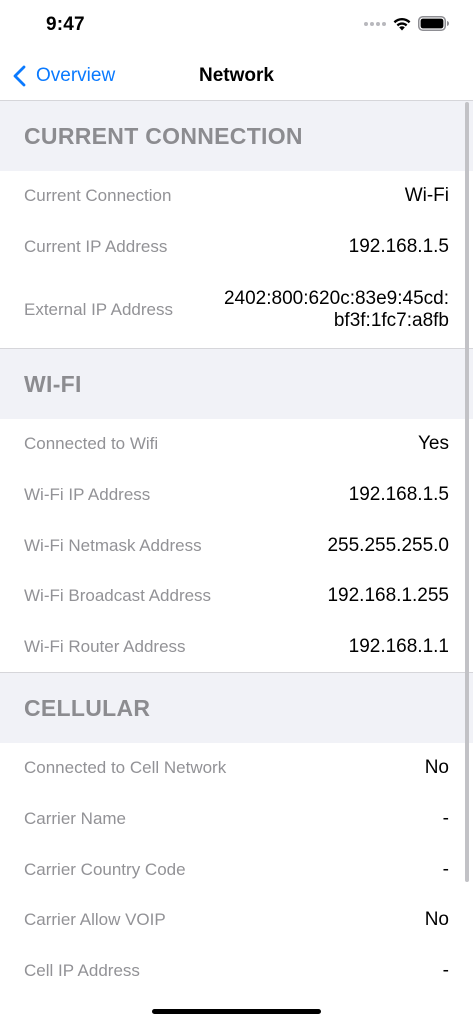 This screenshot has height=1024, width=473. Describe the element at coordinates (236, 708) in the screenshot. I see `section-header-cellular: CELLULAR` at that location.